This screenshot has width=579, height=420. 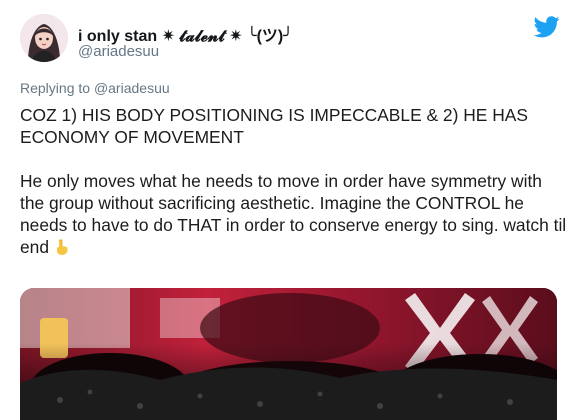 I want to click on replying-handle-link: @ariadesuu, so click(x=132, y=88).